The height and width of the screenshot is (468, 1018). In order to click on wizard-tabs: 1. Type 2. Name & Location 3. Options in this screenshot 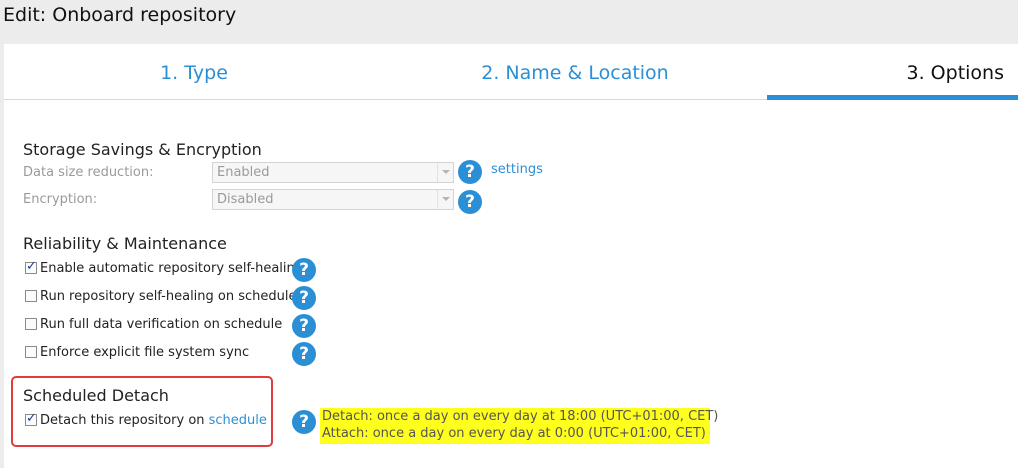, I will do `click(511, 72)`.